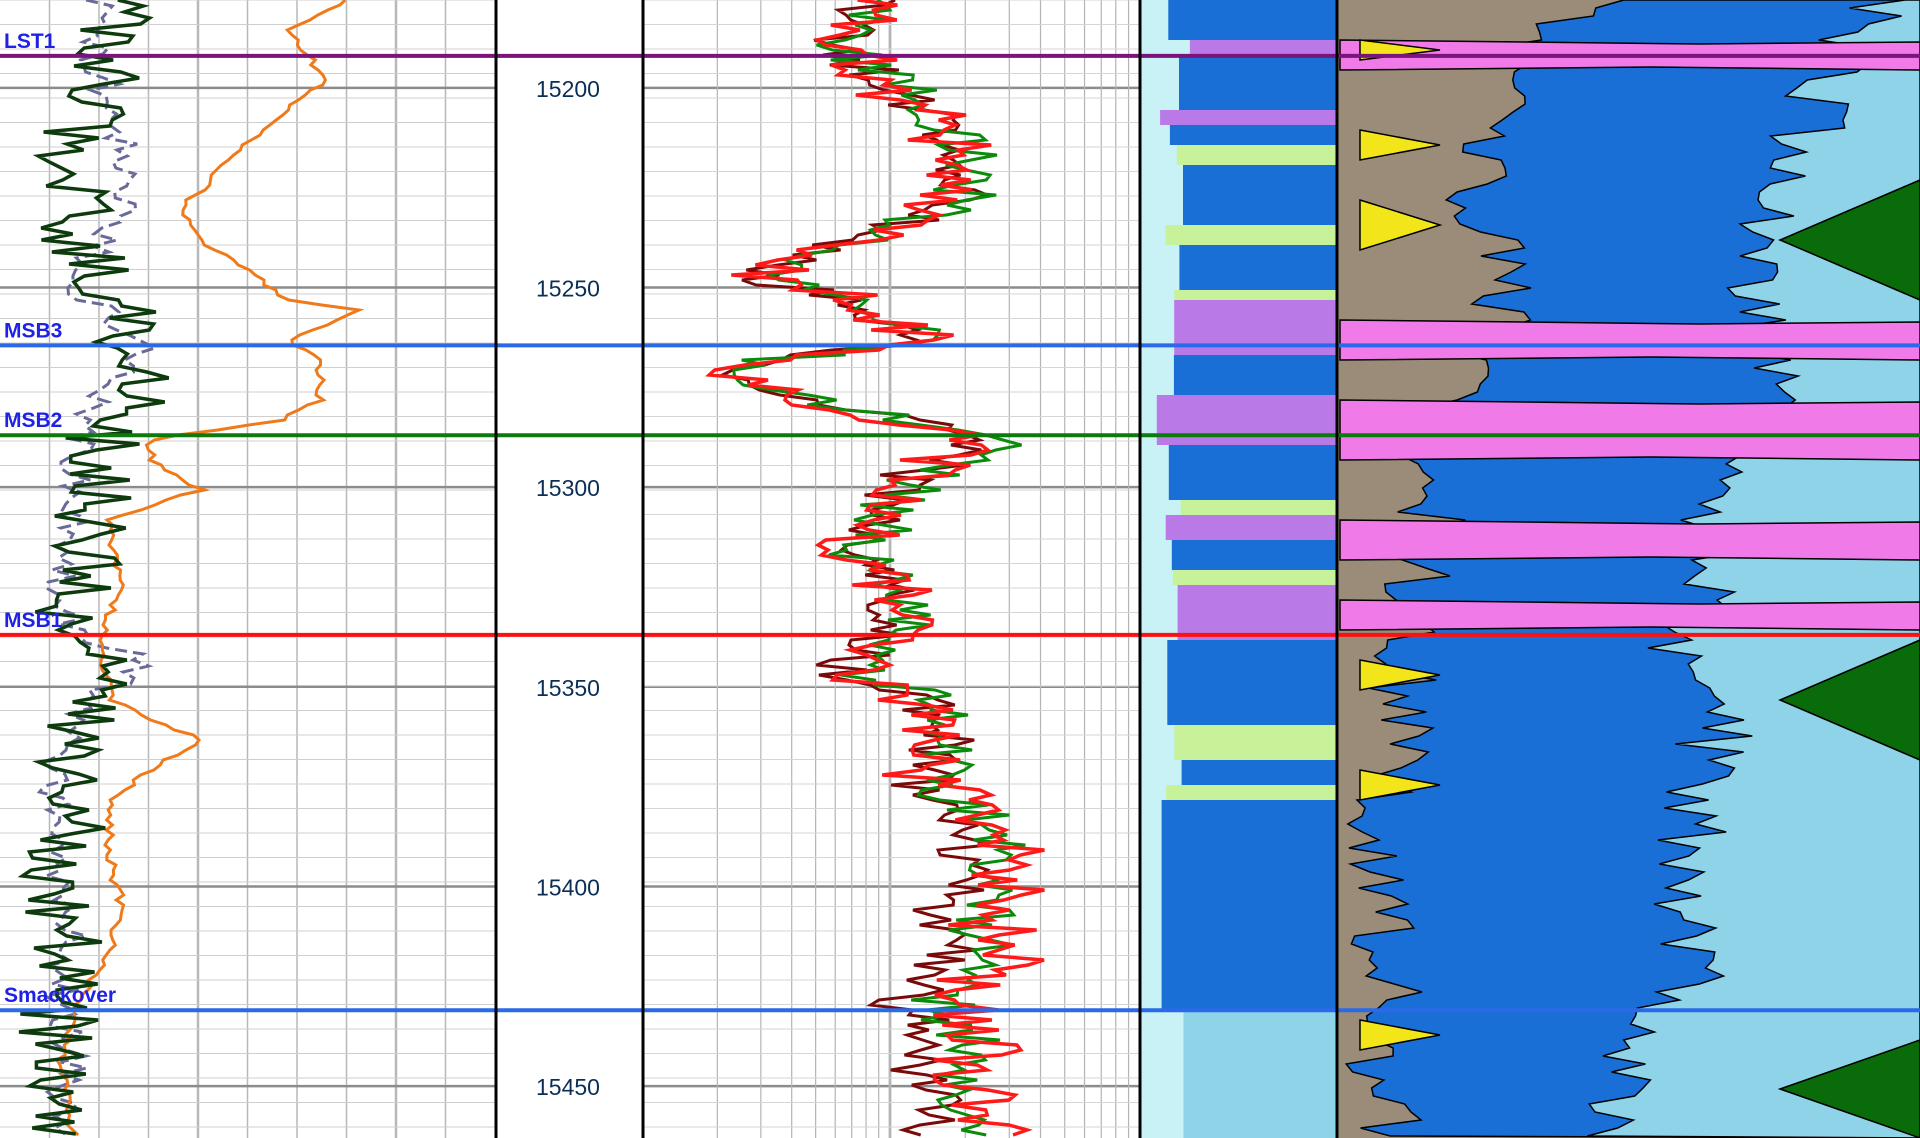 The image size is (1920, 1138). Describe the element at coordinates (30, 41) in the screenshot. I see `formation-top-label: LST1` at that location.